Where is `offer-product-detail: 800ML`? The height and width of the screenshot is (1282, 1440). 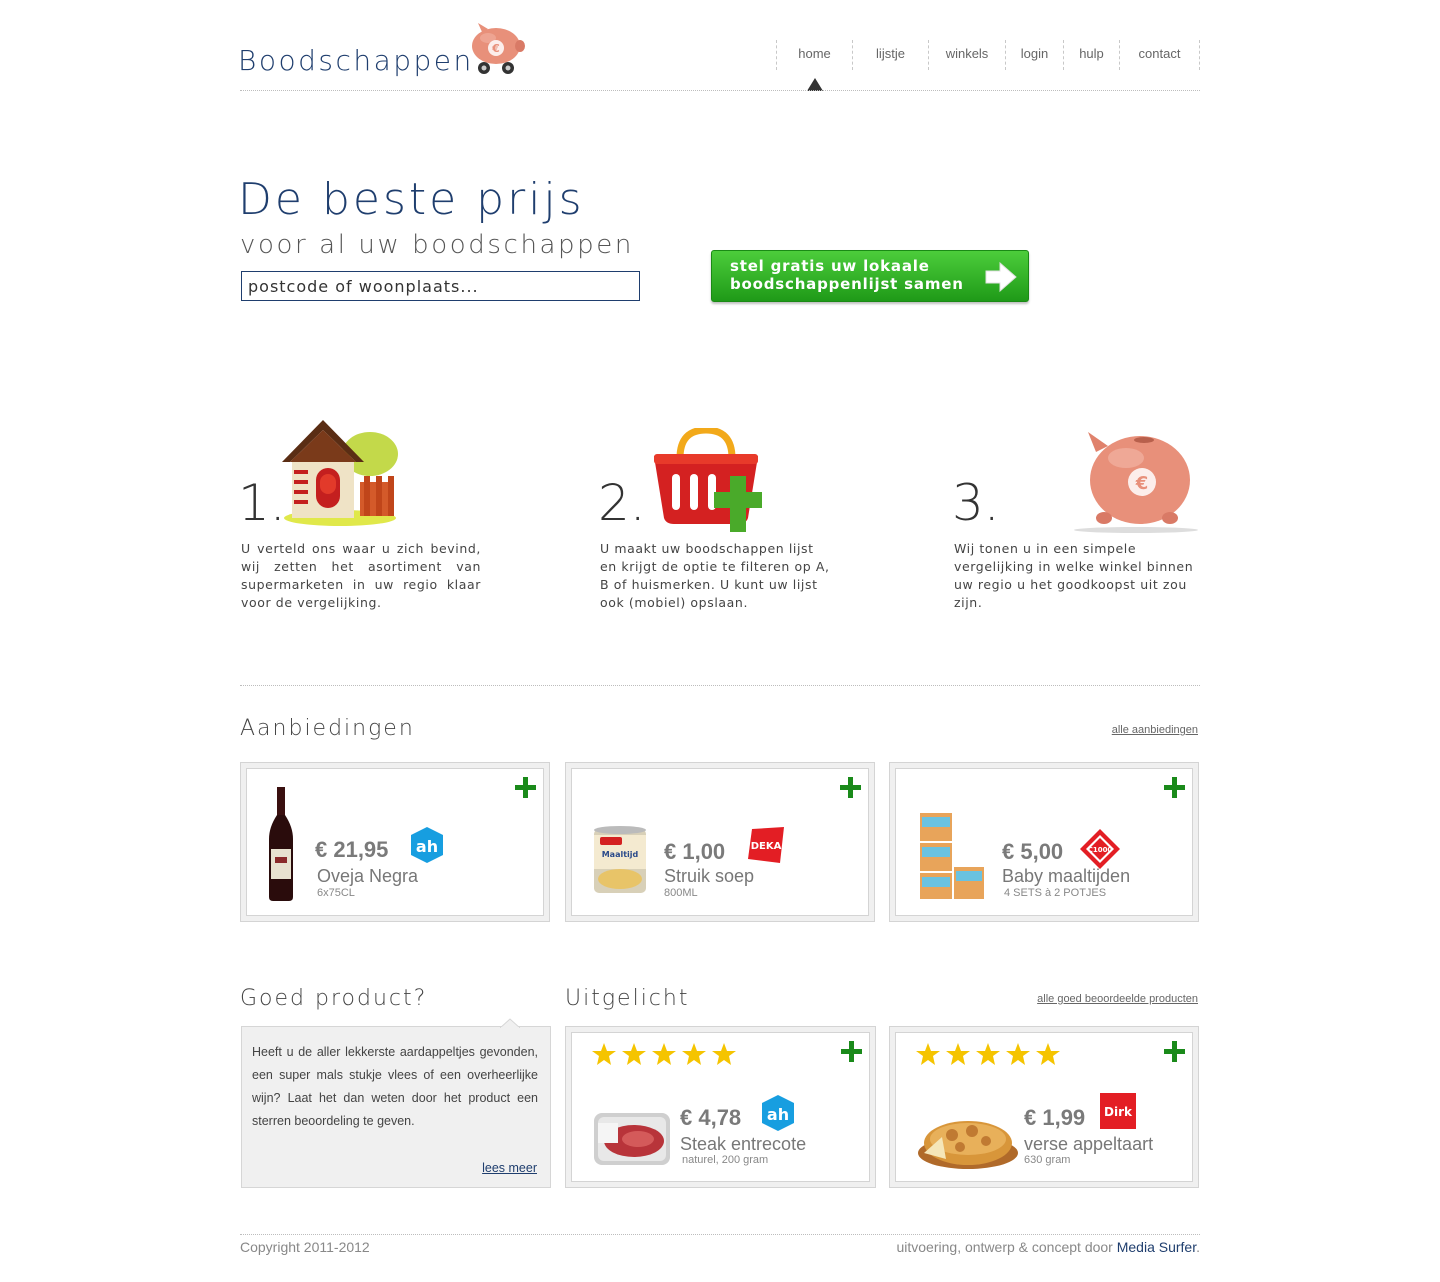 offer-product-detail: 800ML is located at coordinates (681, 893).